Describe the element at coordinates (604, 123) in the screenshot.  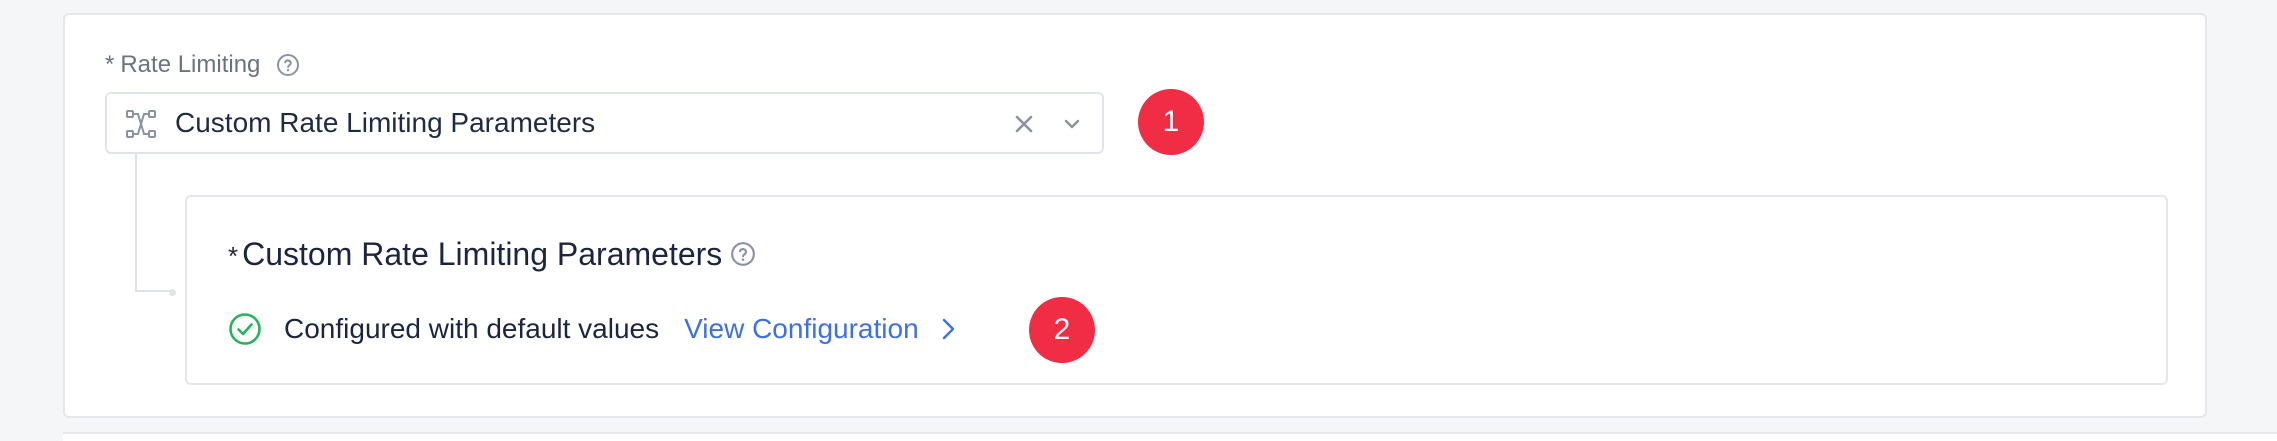
I see `rate-limiting-select: Custom Rate Limiting Parameters` at that location.